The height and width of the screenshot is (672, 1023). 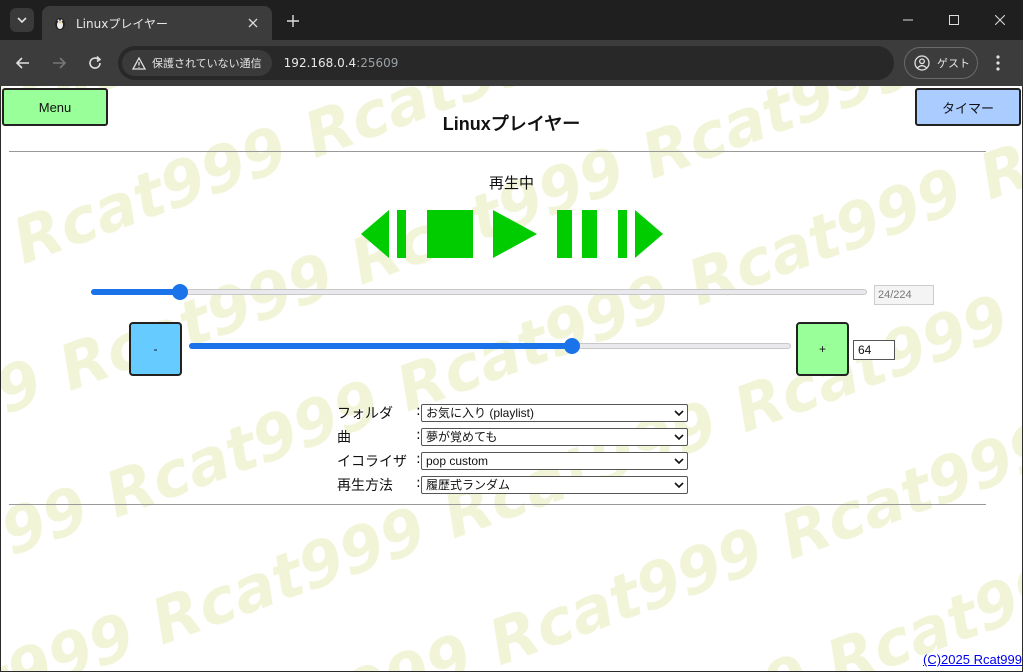 What do you see at coordinates (515, 234) in the screenshot?
I see `play-icon` at bounding box center [515, 234].